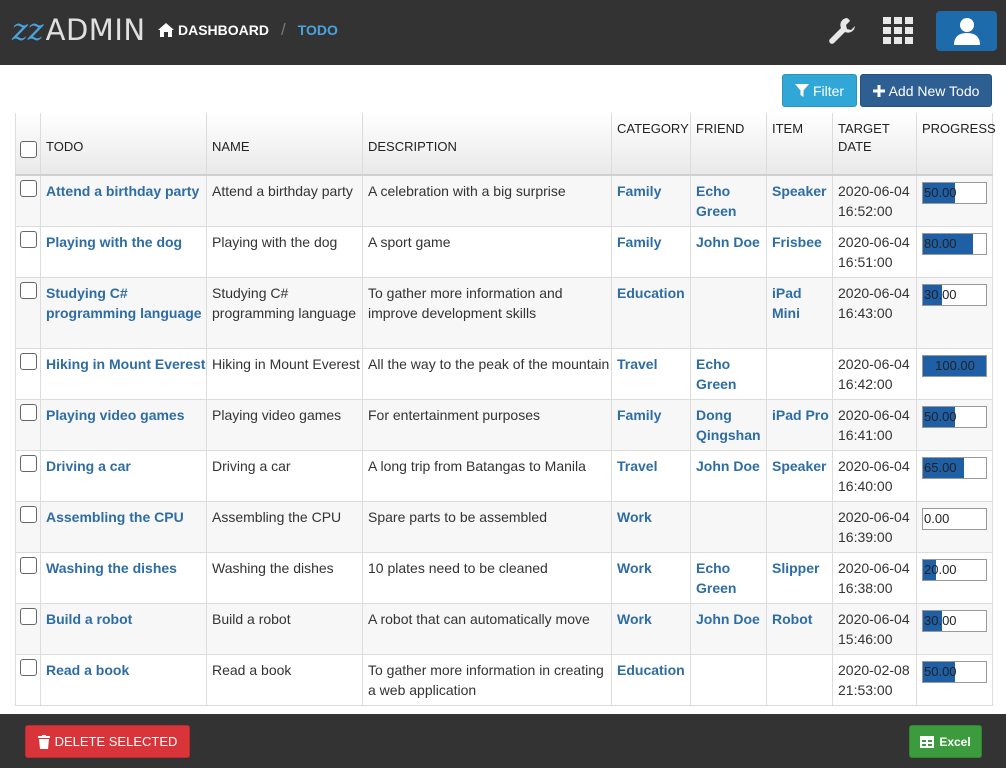 The height and width of the screenshot is (768, 1006). I want to click on friend-cell: Echo Green, so click(728, 374).